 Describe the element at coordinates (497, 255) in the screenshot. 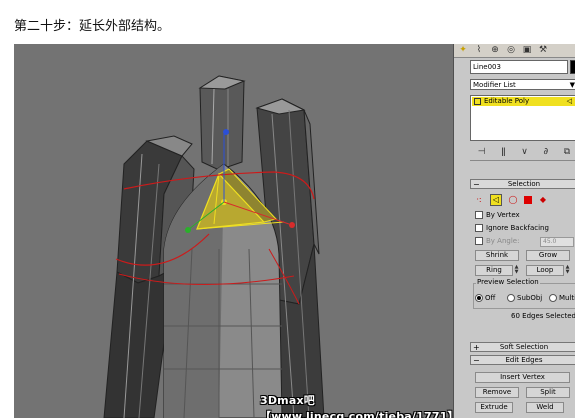

I see `shrink-button: Shrink` at that location.